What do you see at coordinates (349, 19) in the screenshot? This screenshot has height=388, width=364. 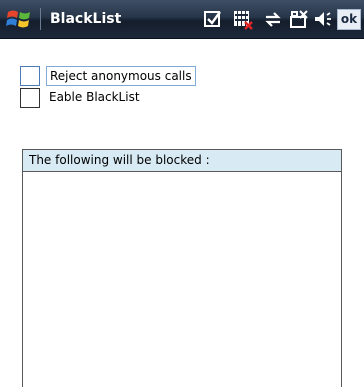 I see `ok-button: ok` at bounding box center [349, 19].